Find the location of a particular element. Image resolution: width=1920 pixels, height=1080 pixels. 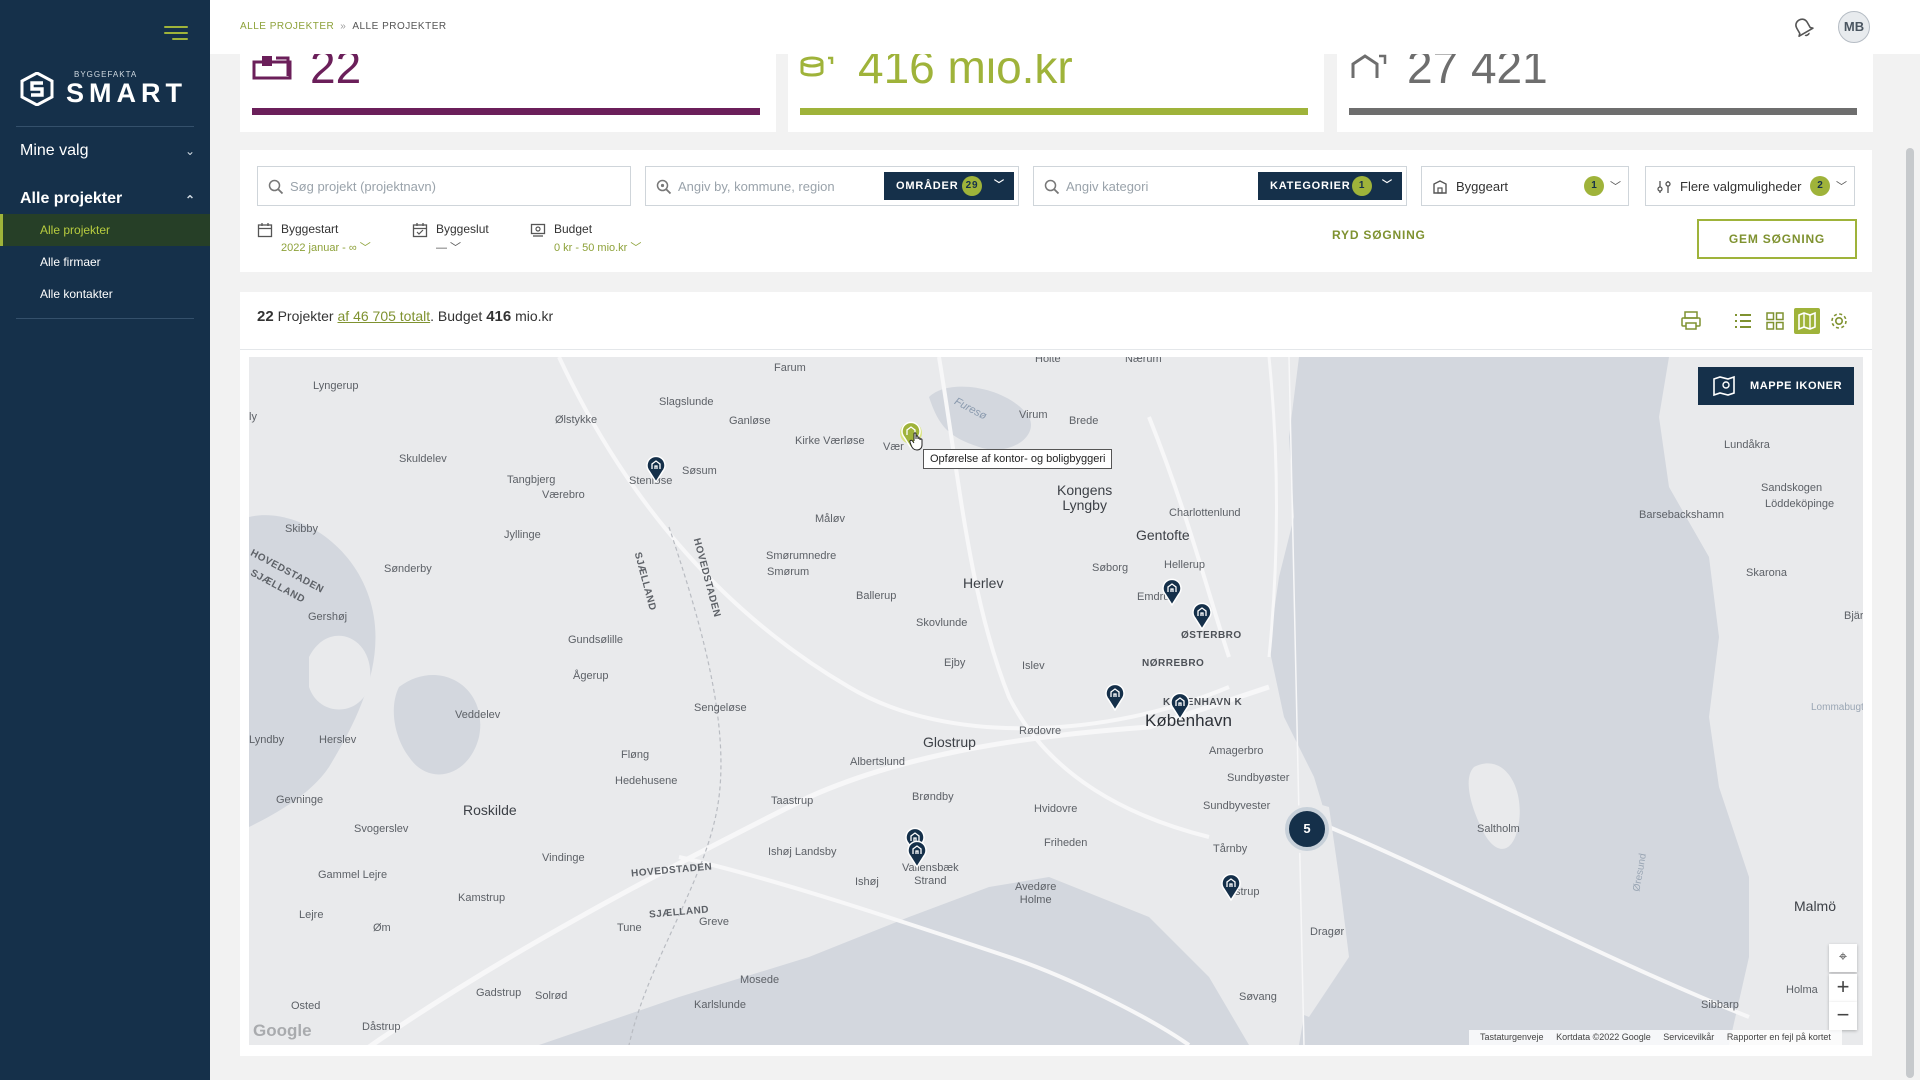

place-label: Farum is located at coordinates (790, 368).